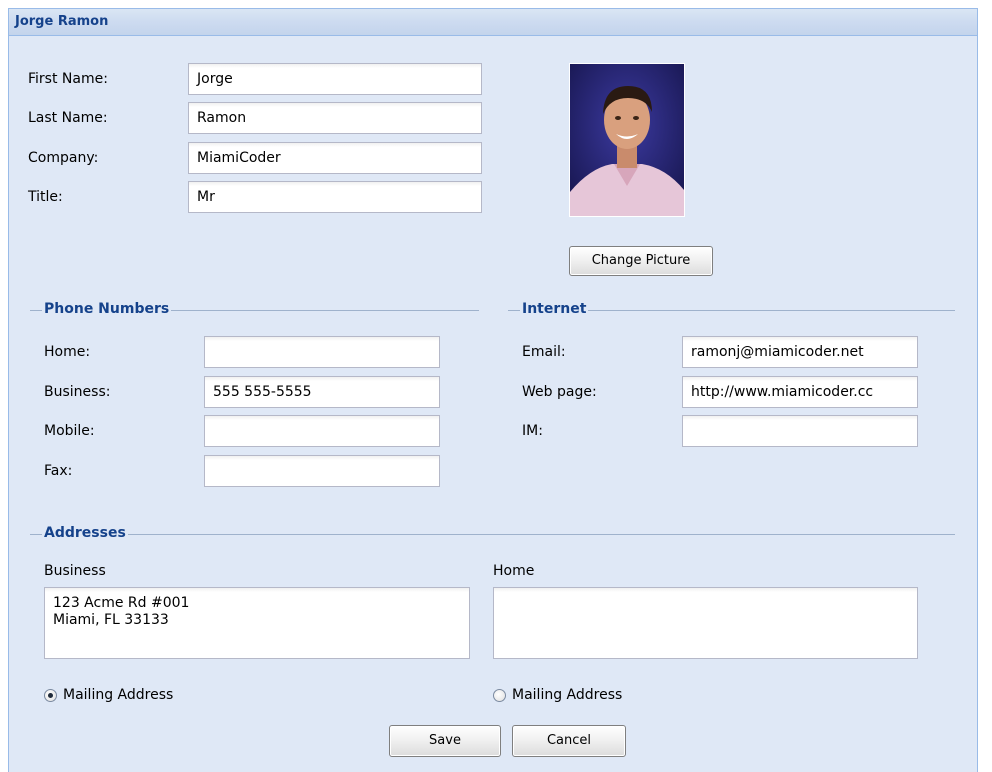 Image resolution: width=992 pixels, height=772 pixels. Describe the element at coordinates (532, 431) in the screenshot. I see `im-label: IM:` at that location.